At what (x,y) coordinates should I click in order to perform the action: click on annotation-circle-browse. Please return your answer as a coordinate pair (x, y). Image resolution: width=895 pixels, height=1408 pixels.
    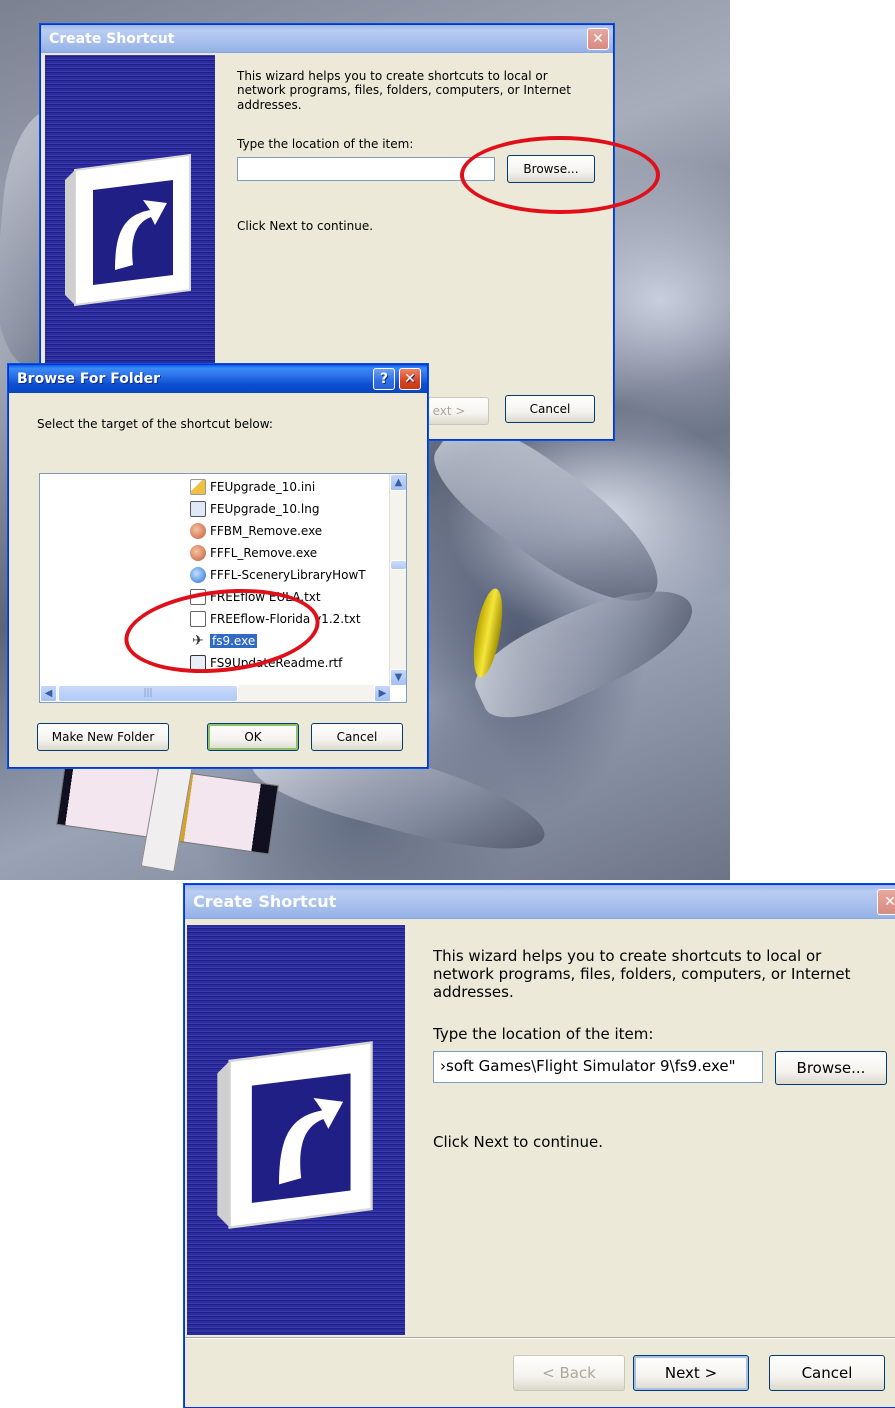
    Looking at the image, I should click on (560, 175).